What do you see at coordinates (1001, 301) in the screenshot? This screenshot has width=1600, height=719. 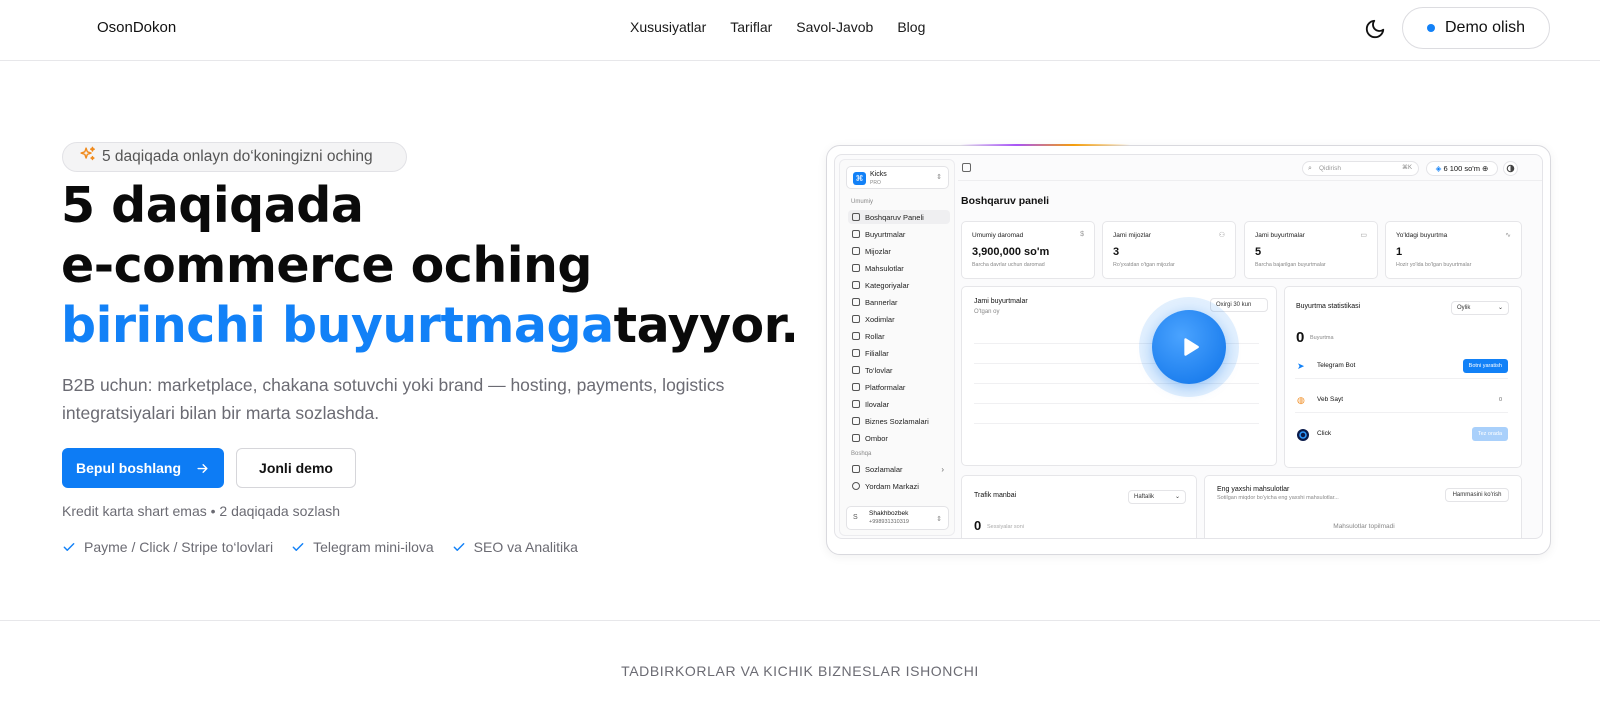 I see `chart-title: Jami buyurtmalar` at bounding box center [1001, 301].